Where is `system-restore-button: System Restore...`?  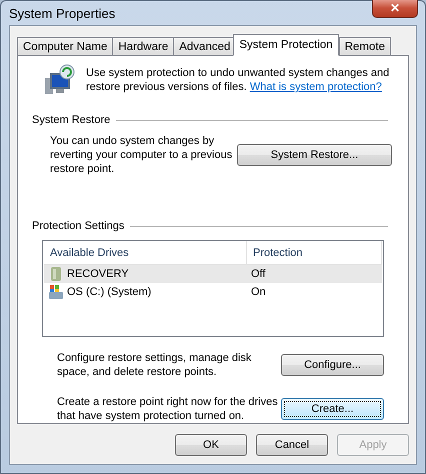 system-restore-button: System Restore... is located at coordinates (314, 155).